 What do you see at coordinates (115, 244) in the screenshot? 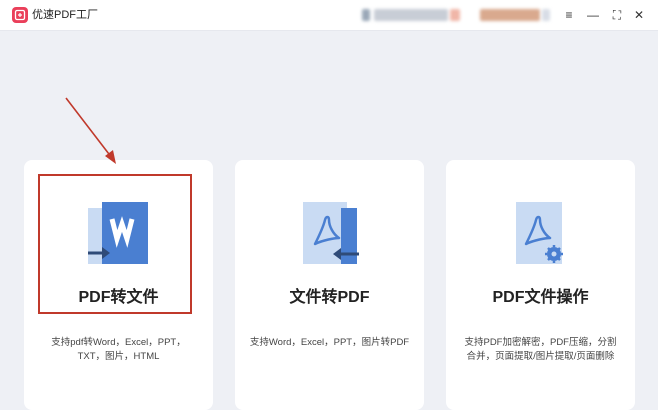
I see `highlight-box` at bounding box center [115, 244].